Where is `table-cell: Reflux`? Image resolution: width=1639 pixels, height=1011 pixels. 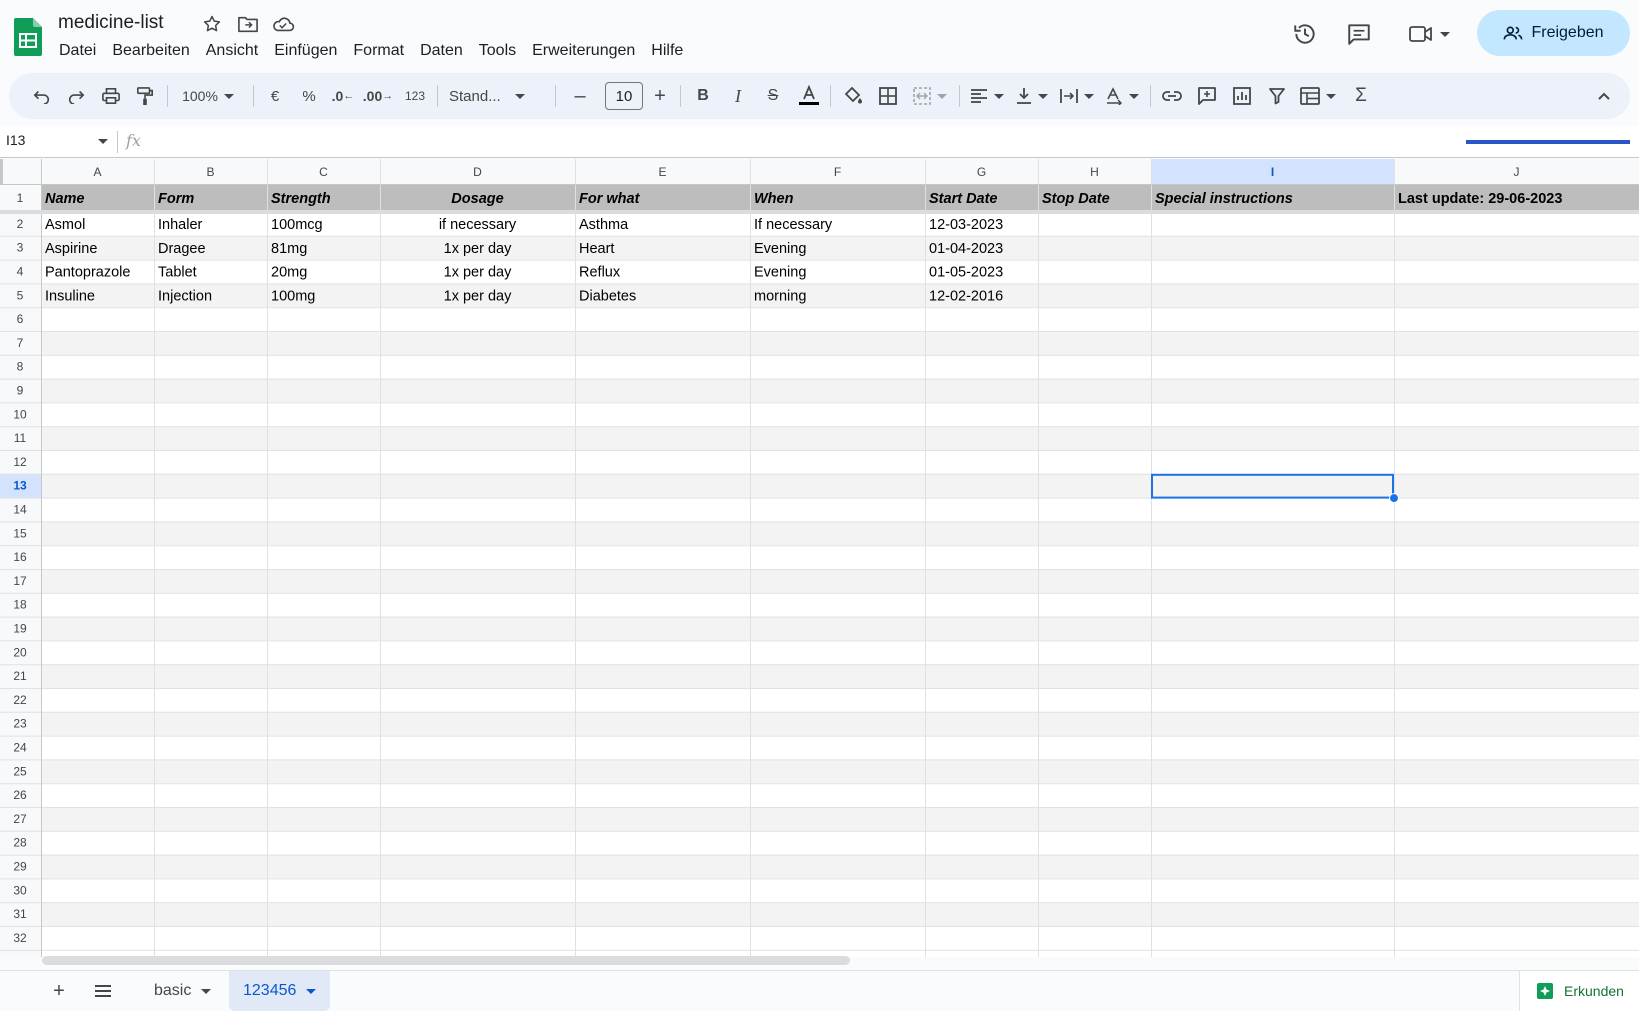 table-cell: Reflux is located at coordinates (600, 273).